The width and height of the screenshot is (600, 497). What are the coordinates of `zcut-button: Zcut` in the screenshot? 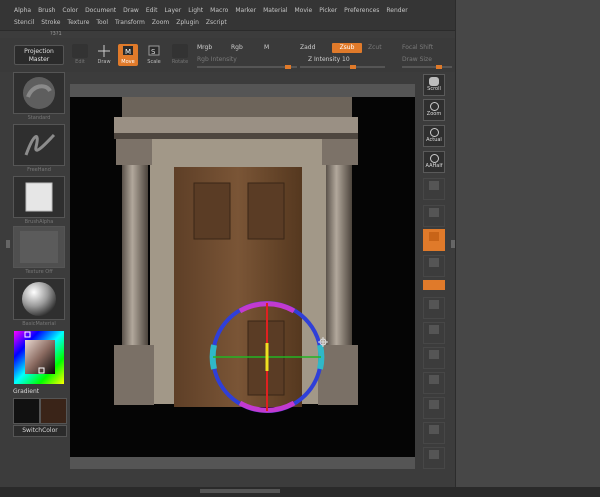 It's located at (375, 47).